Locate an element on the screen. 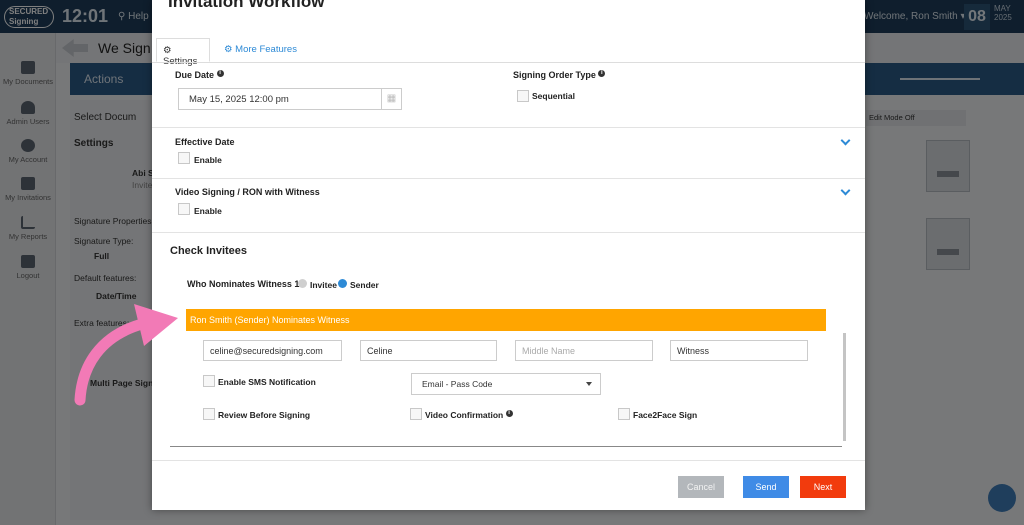 The height and width of the screenshot is (525, 1024). invitee-radio is located at coordinates (302, 283).